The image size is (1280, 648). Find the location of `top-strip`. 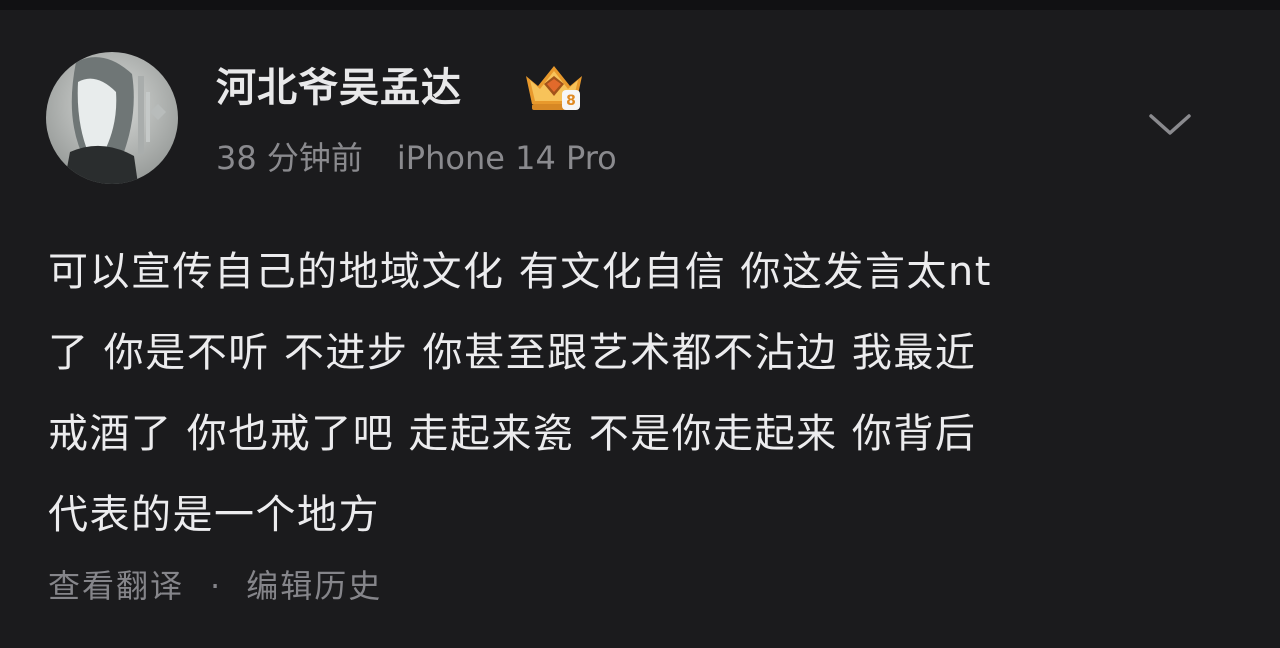

top-strip is located at coordinates (640, 5).